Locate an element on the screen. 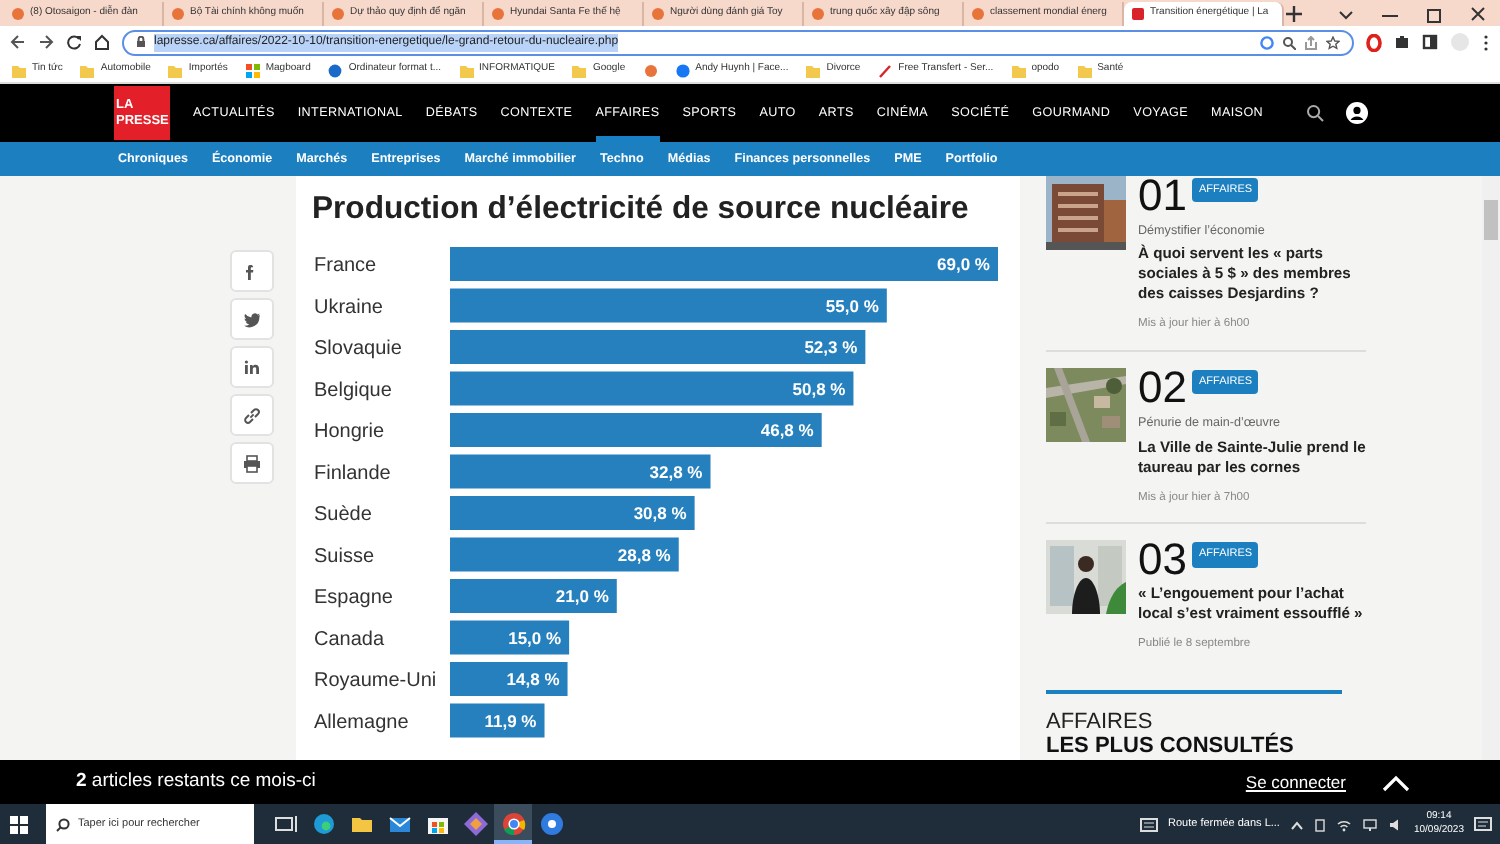  back-icon is located at coordinates (18, 42).